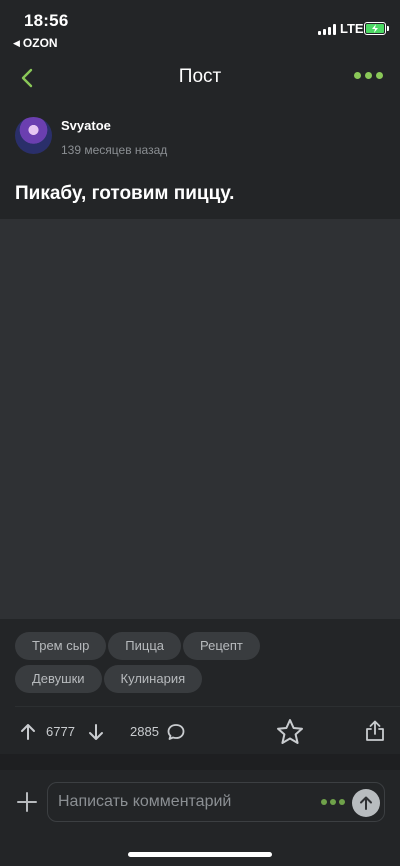 The height and width of the screenshot is (866, 400). I want to click on top-navigation: Пост, so click(200, 77).